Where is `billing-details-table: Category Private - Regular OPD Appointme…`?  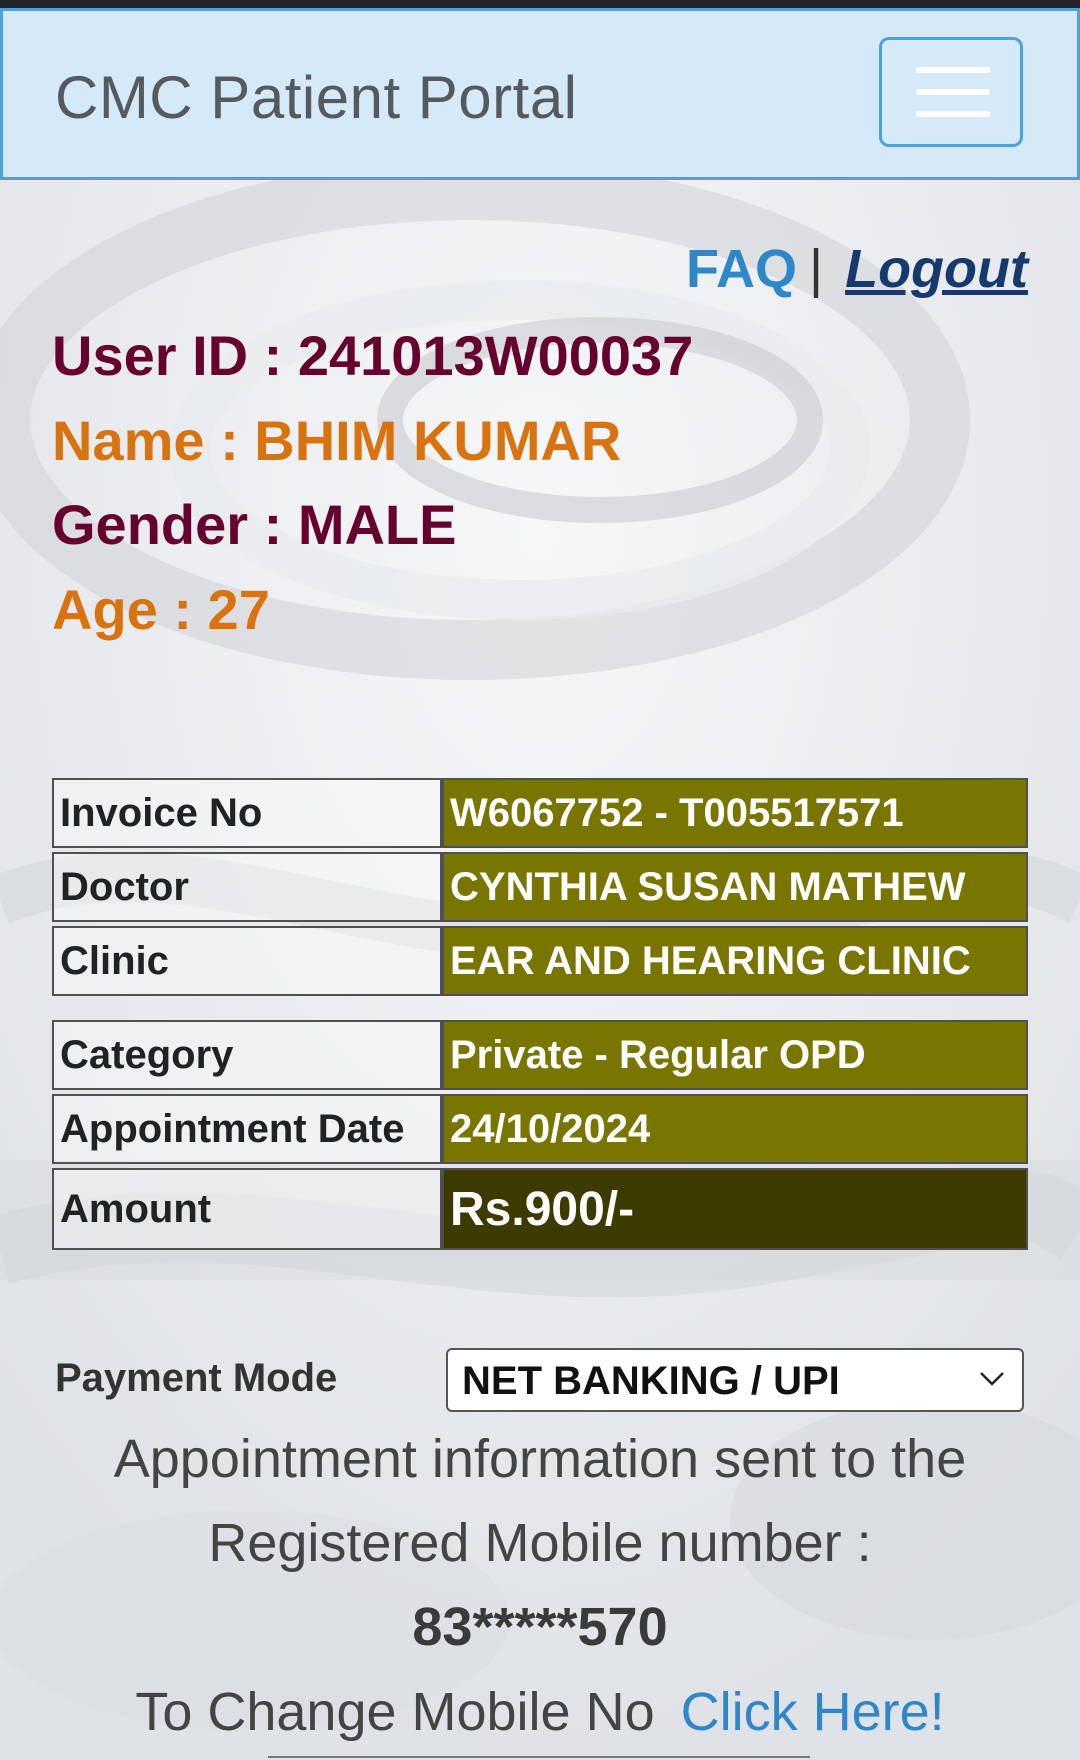 billing-details-table: Category Private - Regular OPD Appointme… is located at coordinates (540, 1135).